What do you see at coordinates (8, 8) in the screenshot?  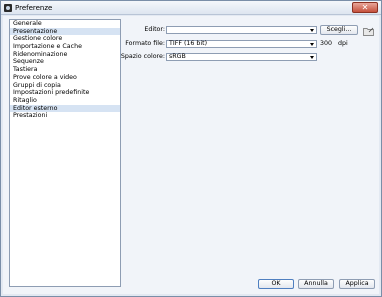 I see `app-icon` at bounding box center [8, 8].